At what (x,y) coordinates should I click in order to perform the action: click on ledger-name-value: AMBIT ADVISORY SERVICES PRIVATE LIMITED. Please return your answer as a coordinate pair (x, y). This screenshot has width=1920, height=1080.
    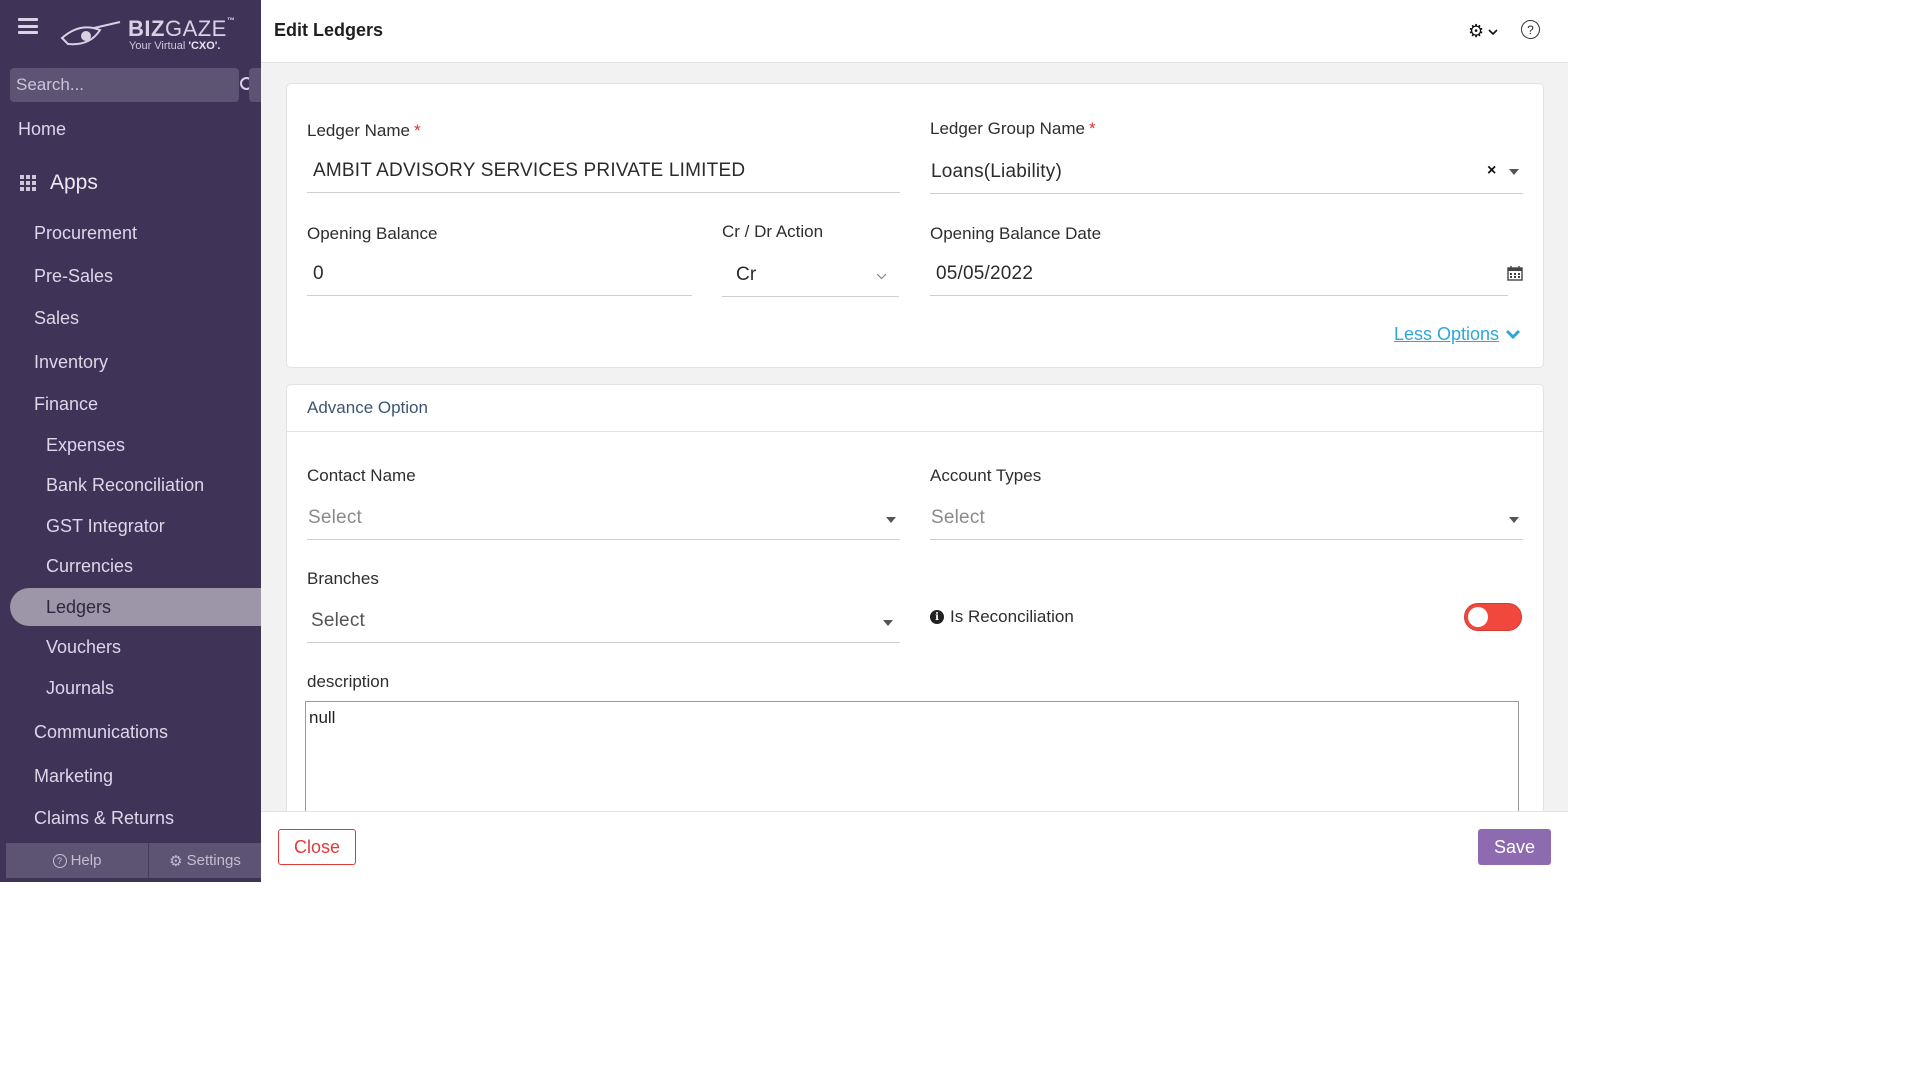
    Looking at the image, I should click on (529, 170).